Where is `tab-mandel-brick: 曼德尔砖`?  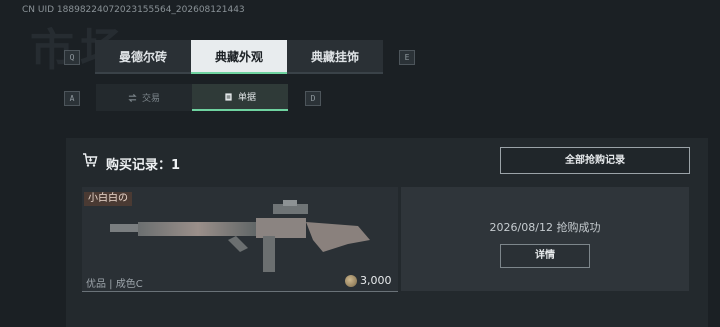 tab-mandel-brick: 曼德尔砖 is located at coordinates (143, 57).